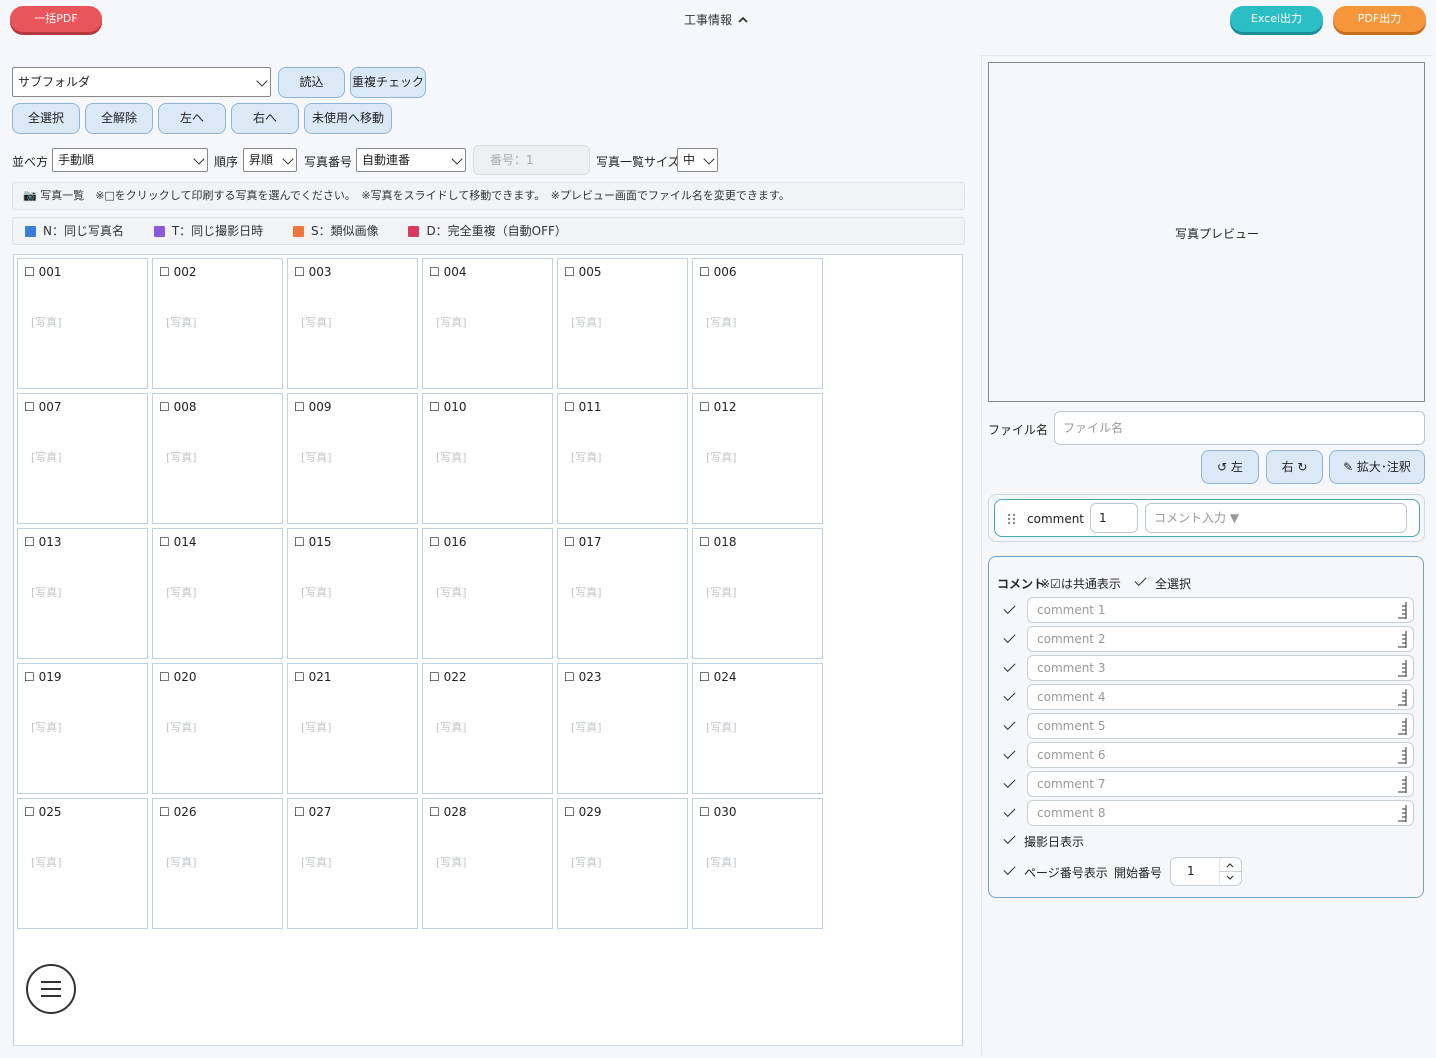 Image resolution: width=1436 pixels, height=1058 pixels. What do you see at coordinates (757, 458) in the screenshot?
I see `photo-cell: ☐ 012 [写真]` at bounding box center [757, 458].